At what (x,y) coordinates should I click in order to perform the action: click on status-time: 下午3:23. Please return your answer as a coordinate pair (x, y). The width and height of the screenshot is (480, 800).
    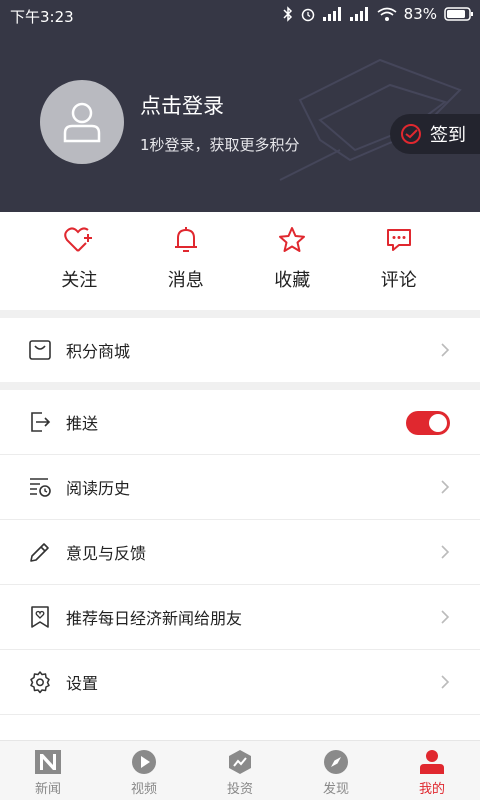
    Looking at the image, I should click on (42, 17).